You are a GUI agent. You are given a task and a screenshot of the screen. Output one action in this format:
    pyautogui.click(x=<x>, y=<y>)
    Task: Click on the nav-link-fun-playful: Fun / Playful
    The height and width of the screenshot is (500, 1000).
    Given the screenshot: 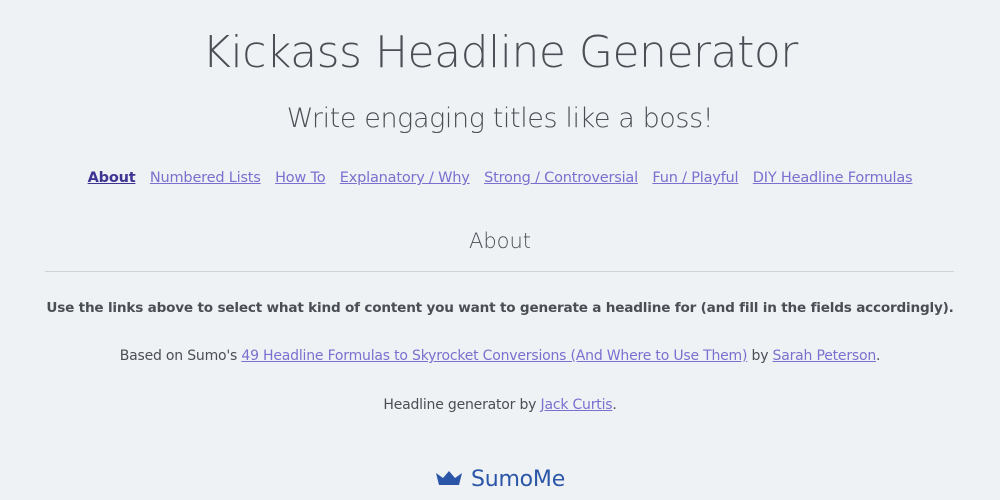 What is the action you would take?
    pyautogui.click(x=695, y=178)
    